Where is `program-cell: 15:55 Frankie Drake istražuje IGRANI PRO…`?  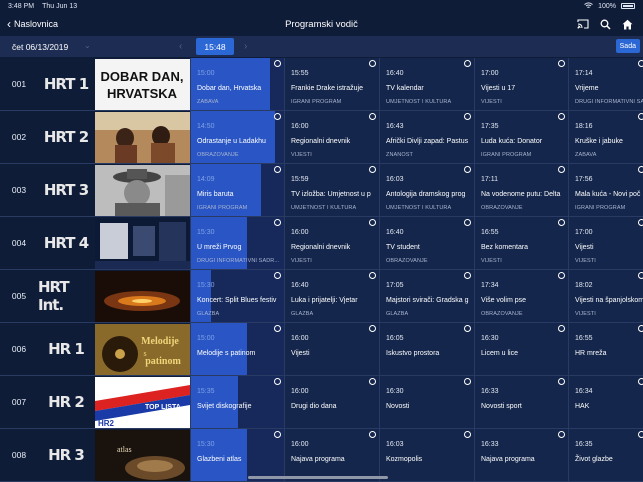
program-cell: 15:55 Frankie Drake istražuje IGRANI PRO… is located at coordinates (331, 84).